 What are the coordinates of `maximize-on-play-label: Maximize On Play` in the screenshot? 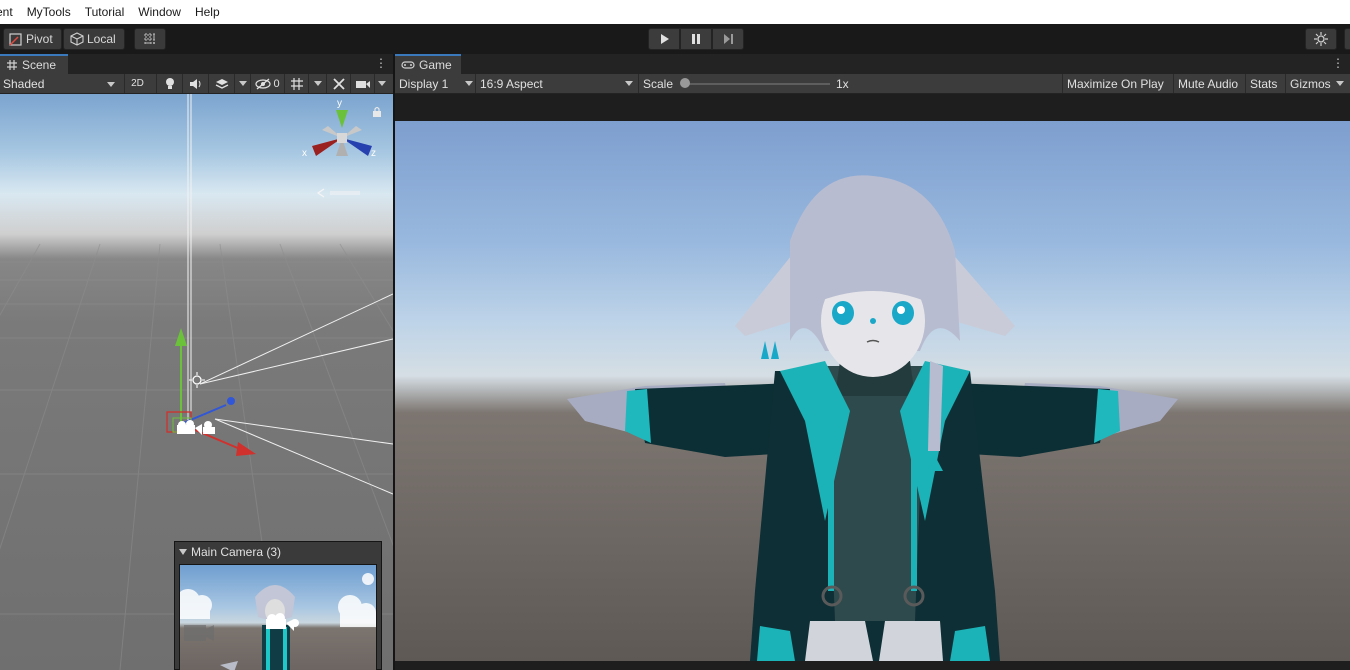 It's located at (1115, 83).